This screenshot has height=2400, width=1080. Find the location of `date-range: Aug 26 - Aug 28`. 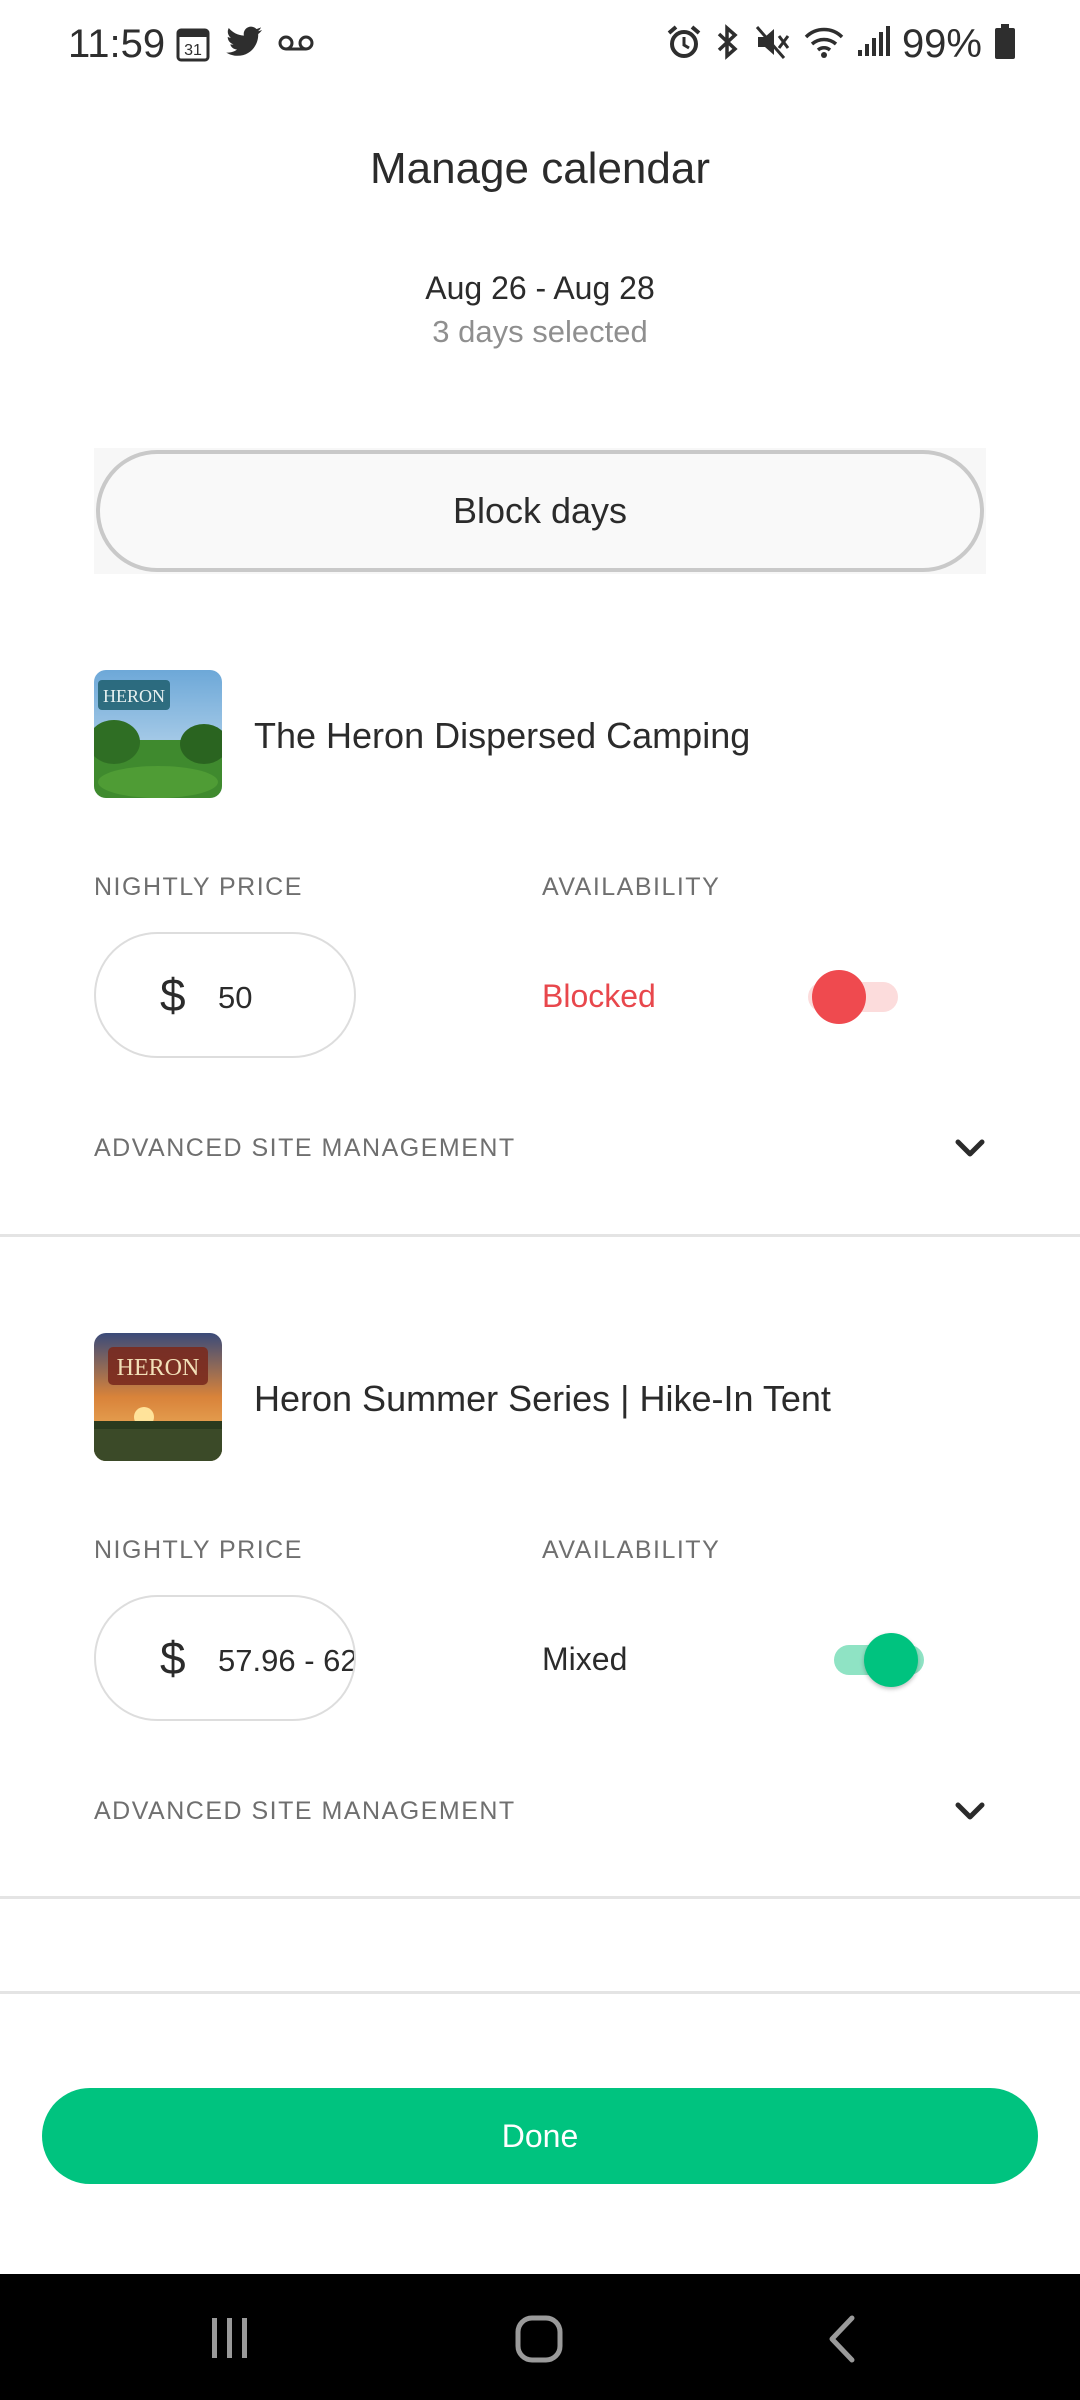

date-range: Aug 26 - Aug 28 is located at coordinates (540, 288).